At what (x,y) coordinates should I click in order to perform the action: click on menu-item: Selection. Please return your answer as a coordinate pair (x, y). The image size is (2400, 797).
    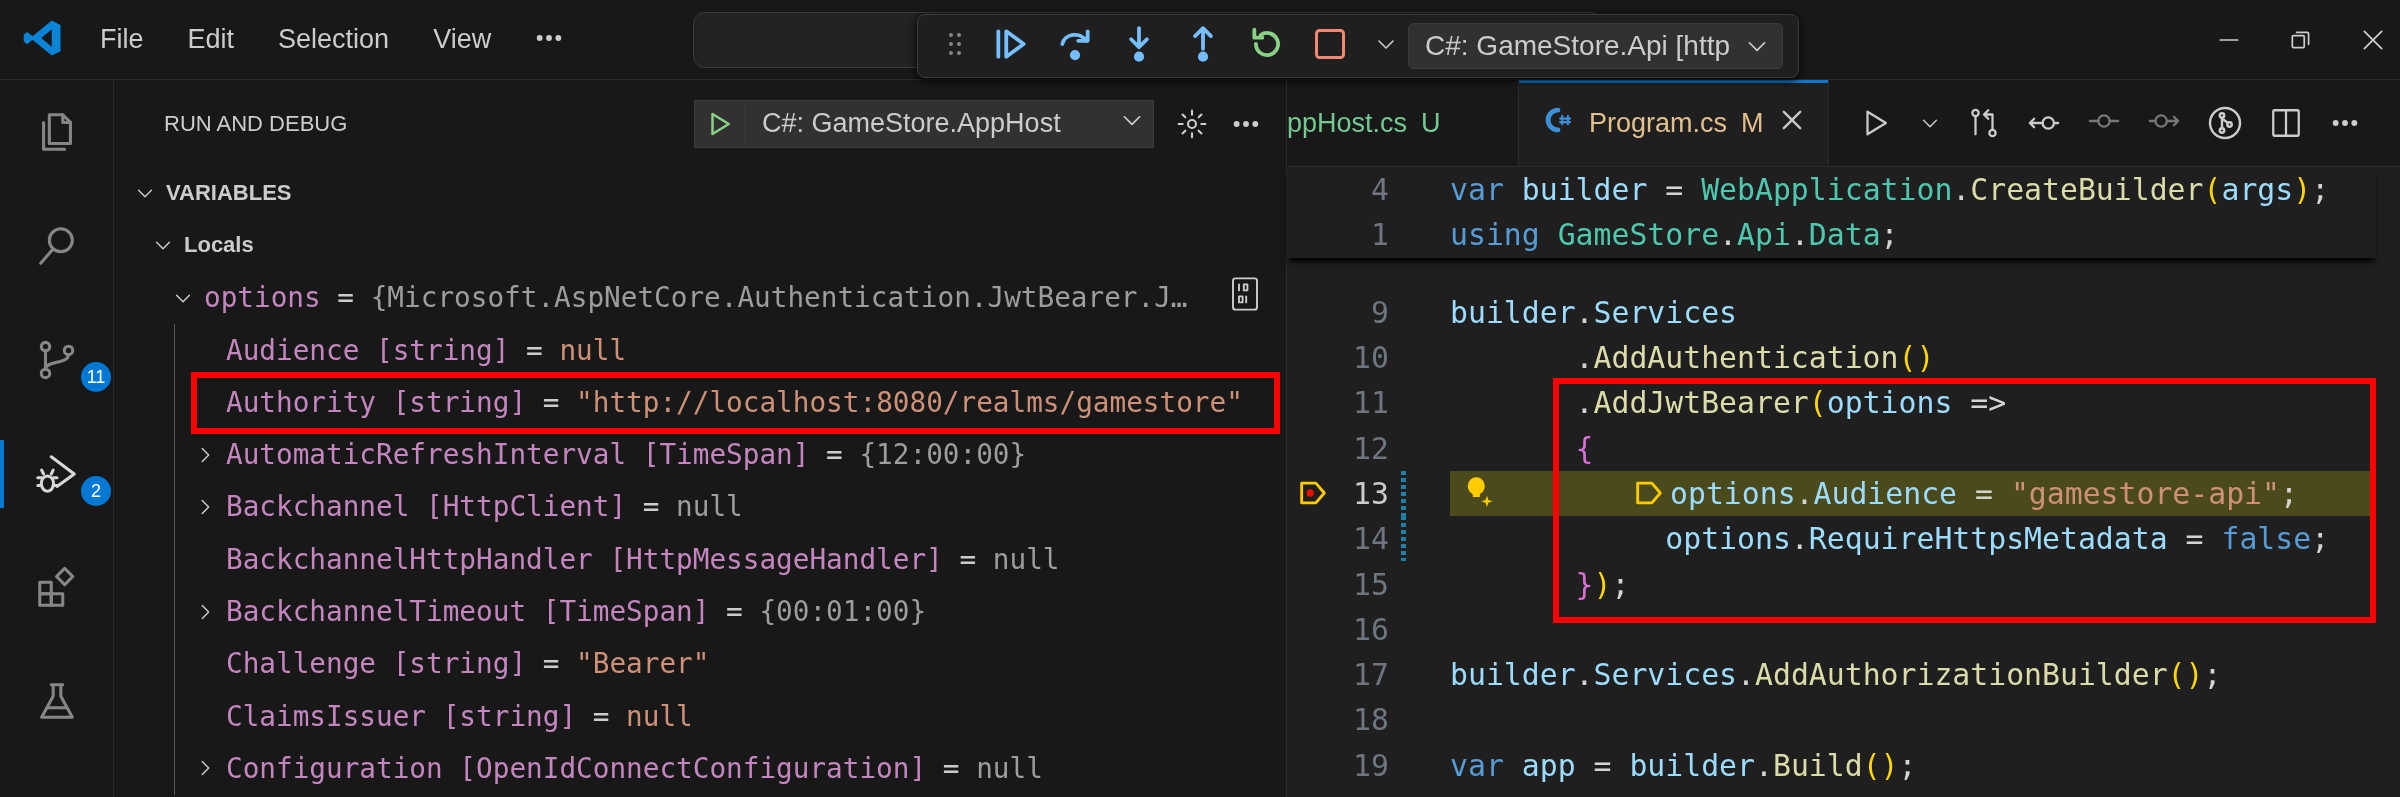
    Looking at the image, I should click on (334, 39).